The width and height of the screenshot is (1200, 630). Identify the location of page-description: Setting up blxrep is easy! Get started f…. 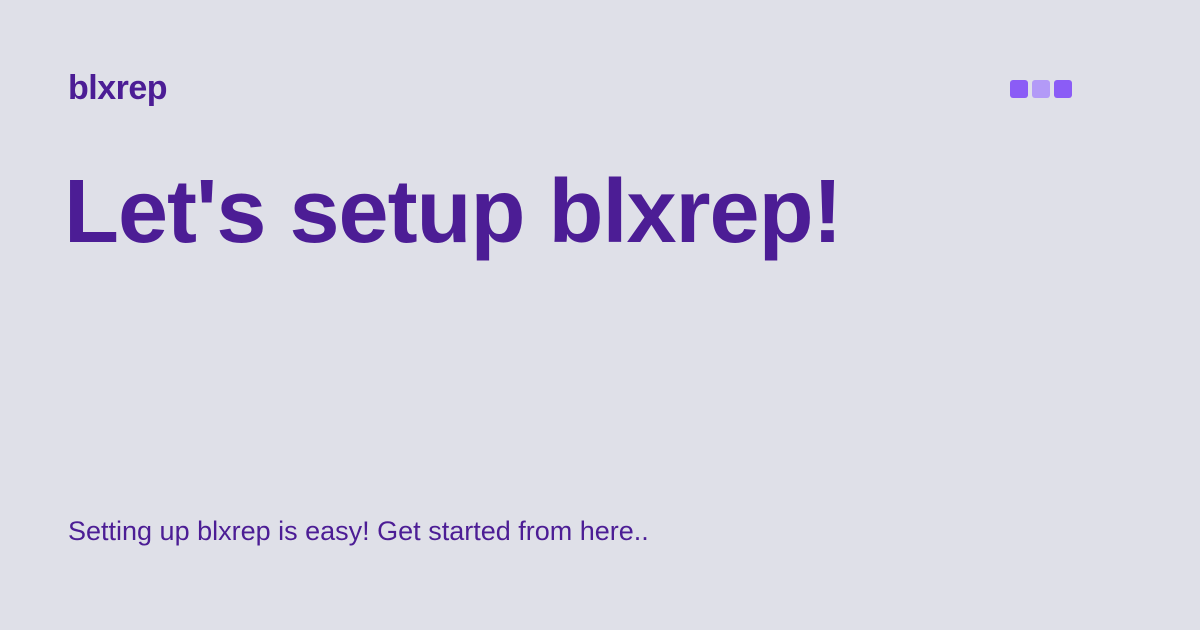
(358, 531).